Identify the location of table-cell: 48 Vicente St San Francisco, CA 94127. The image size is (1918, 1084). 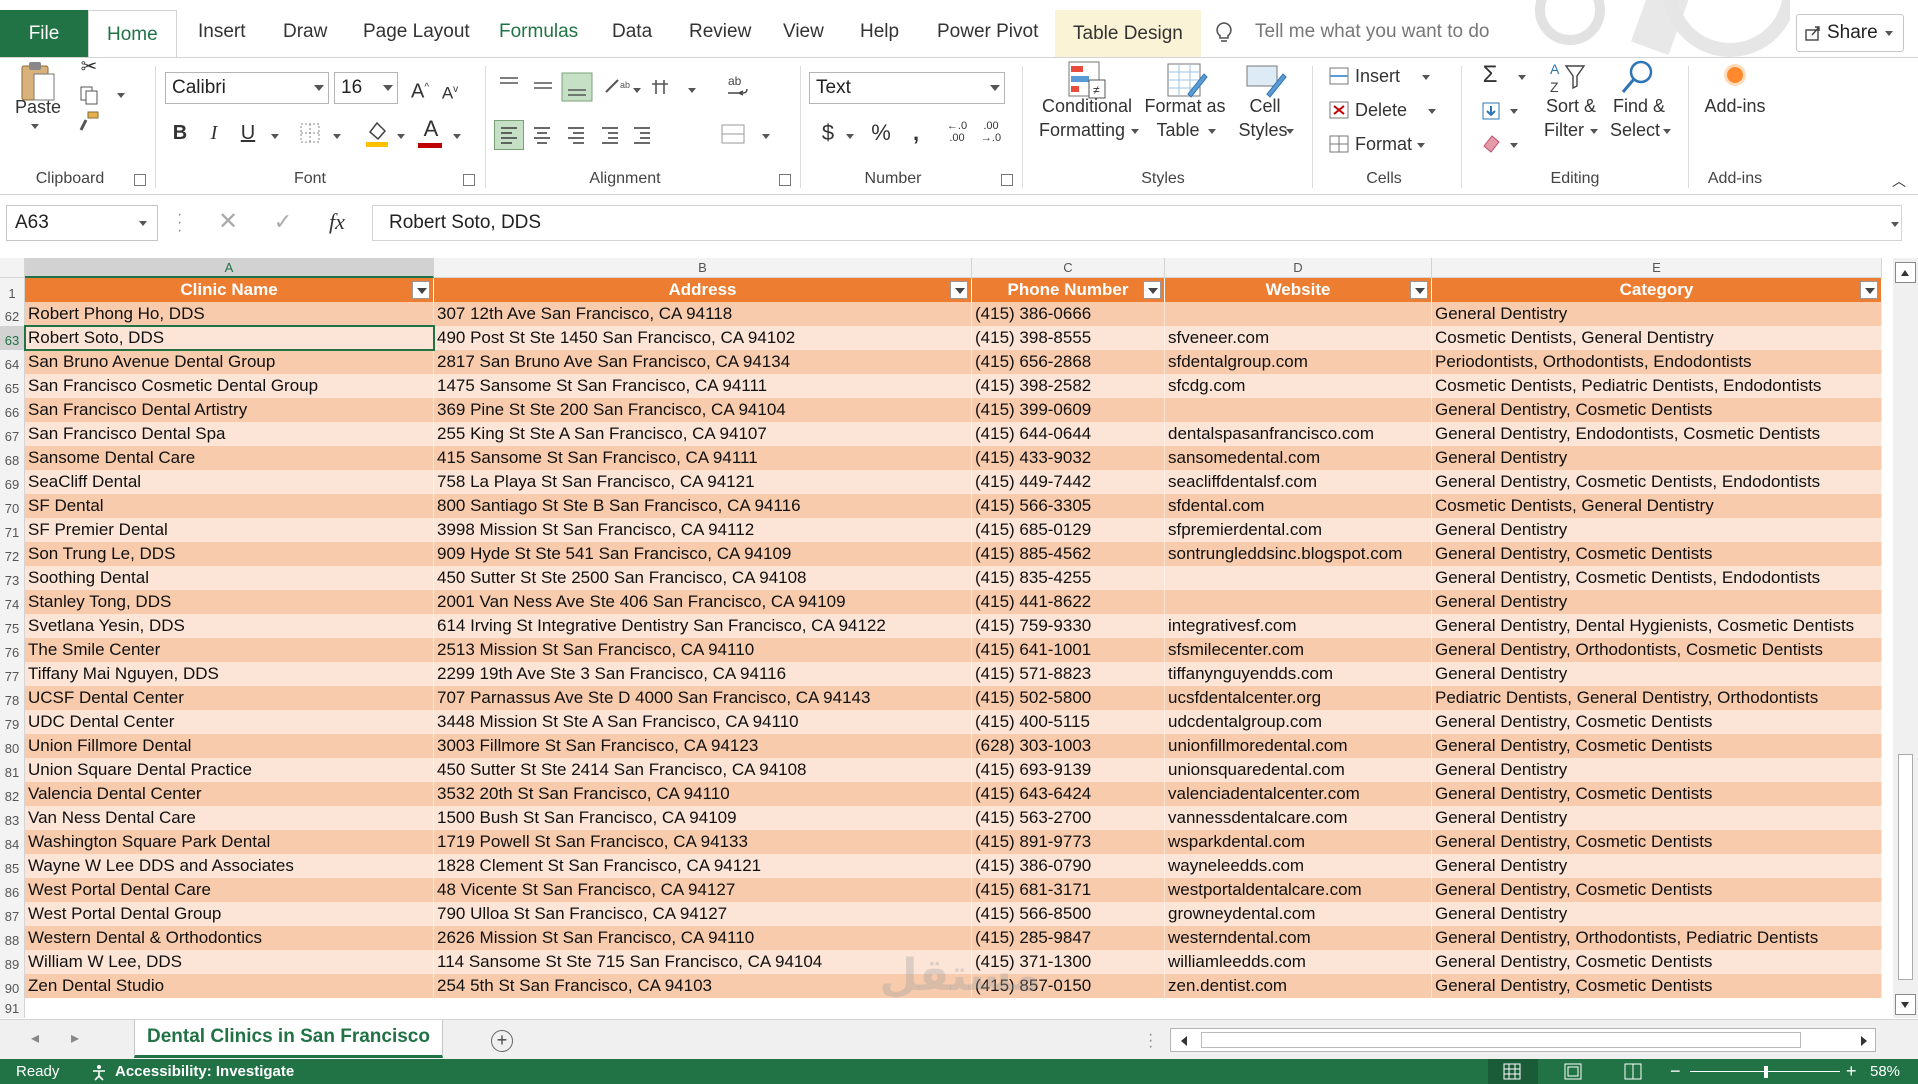
(703, 890).